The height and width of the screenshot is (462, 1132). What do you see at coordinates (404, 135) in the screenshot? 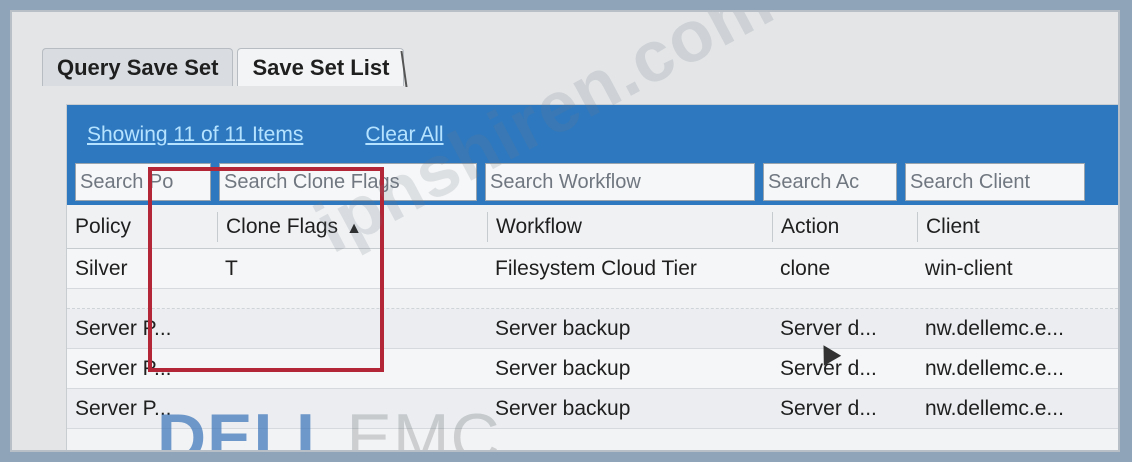
I see `clear-all-link: Clear All` at bounding box center [404, 135].